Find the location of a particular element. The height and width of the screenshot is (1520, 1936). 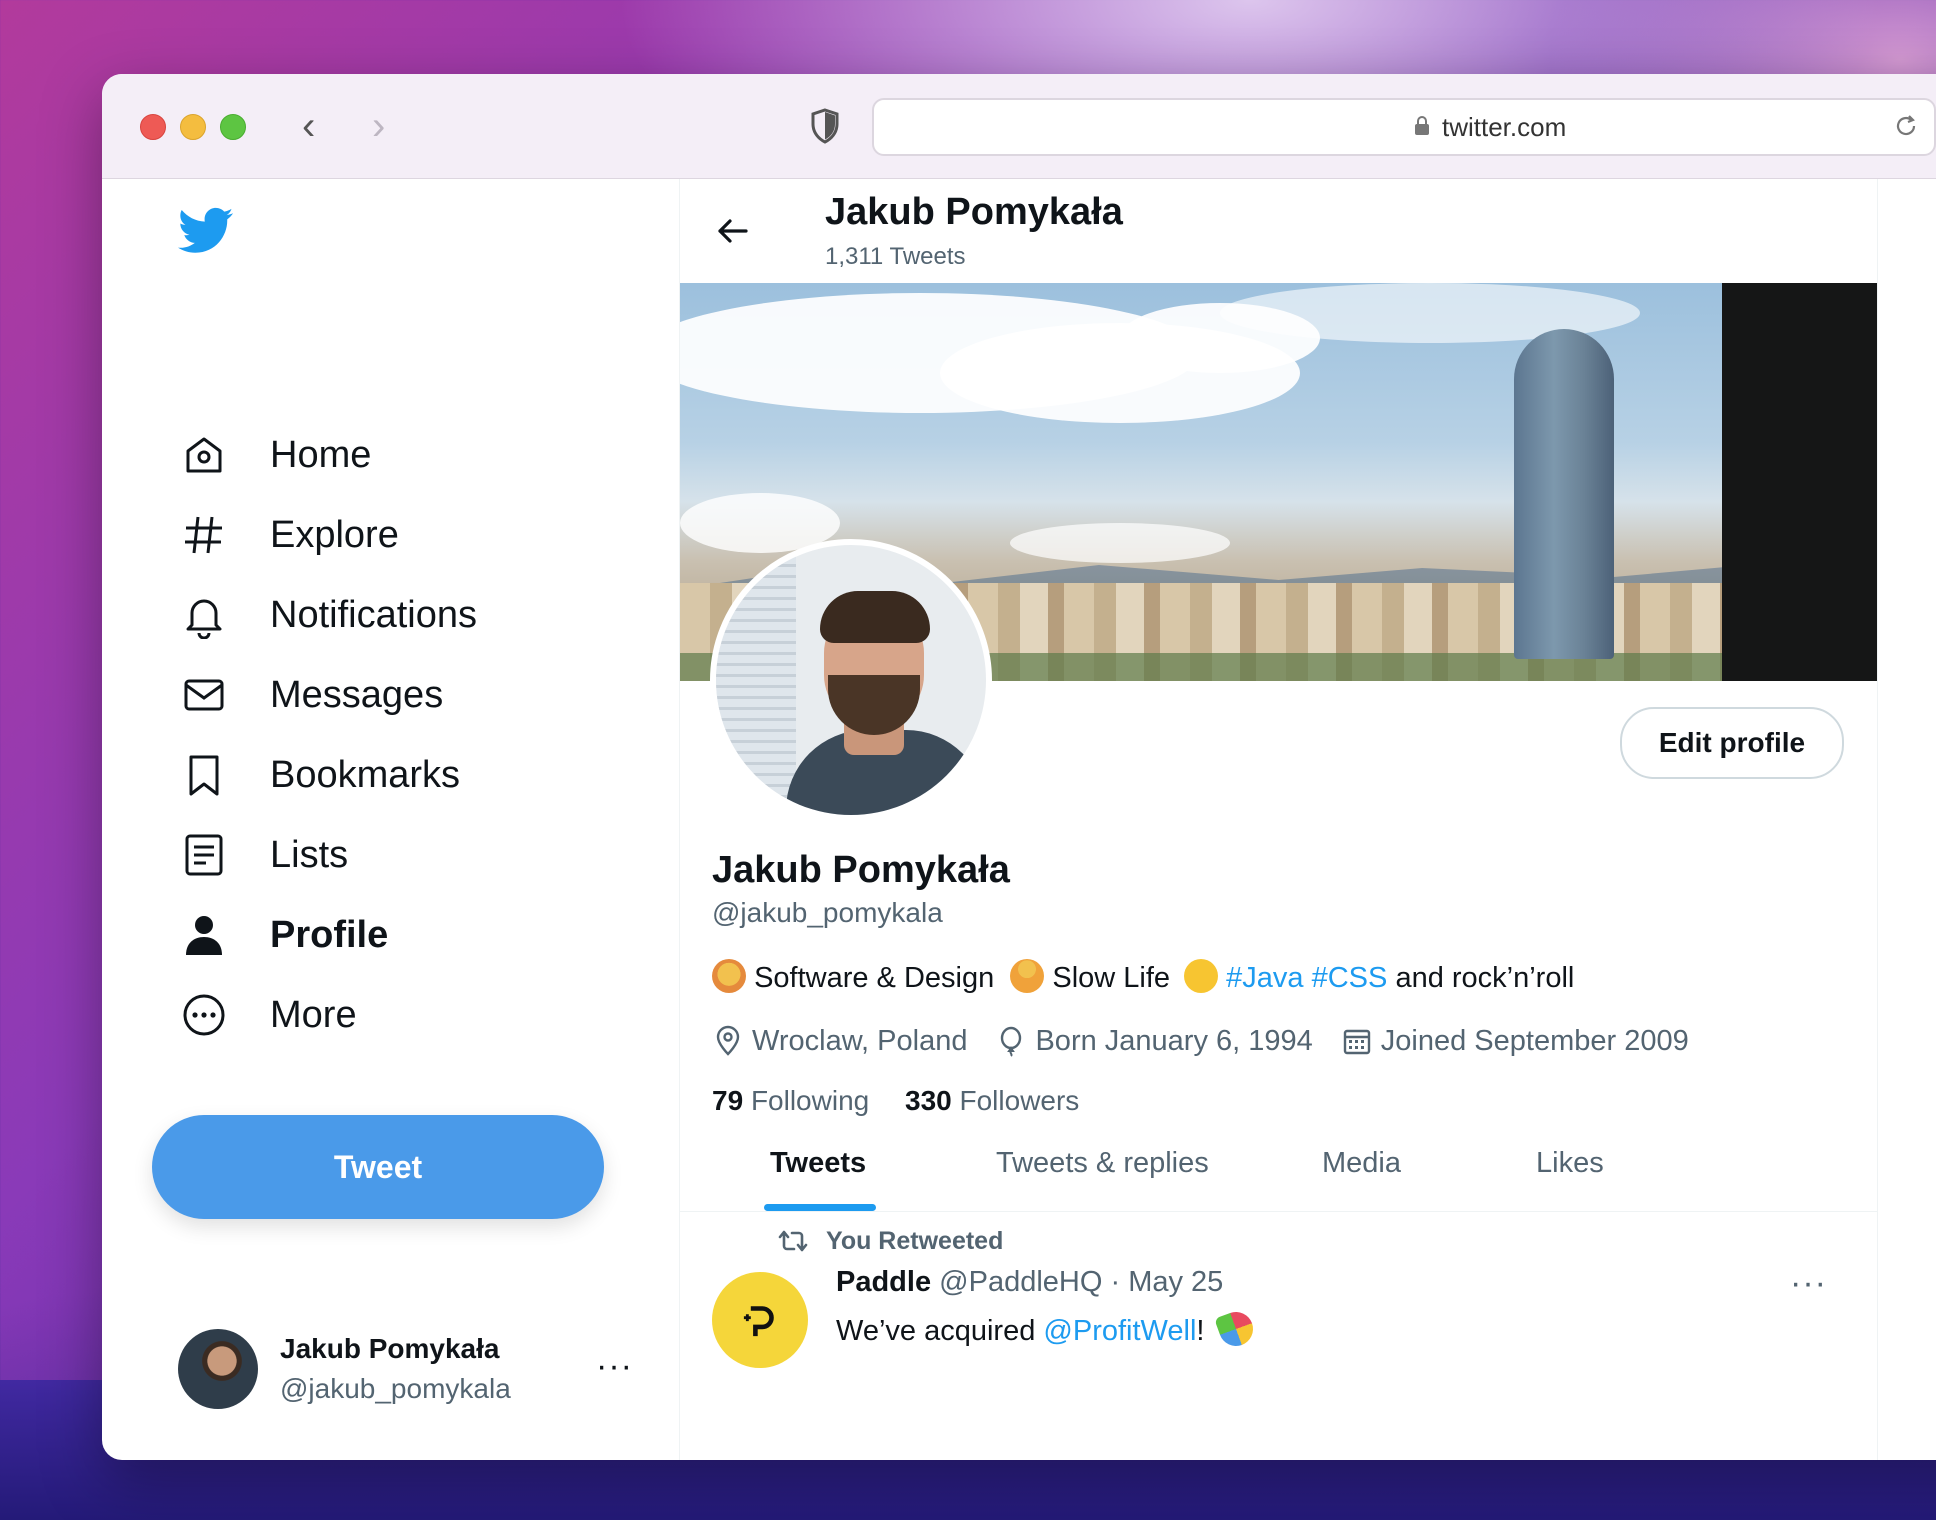

reload-icon is located at coordinates (1906, 126).